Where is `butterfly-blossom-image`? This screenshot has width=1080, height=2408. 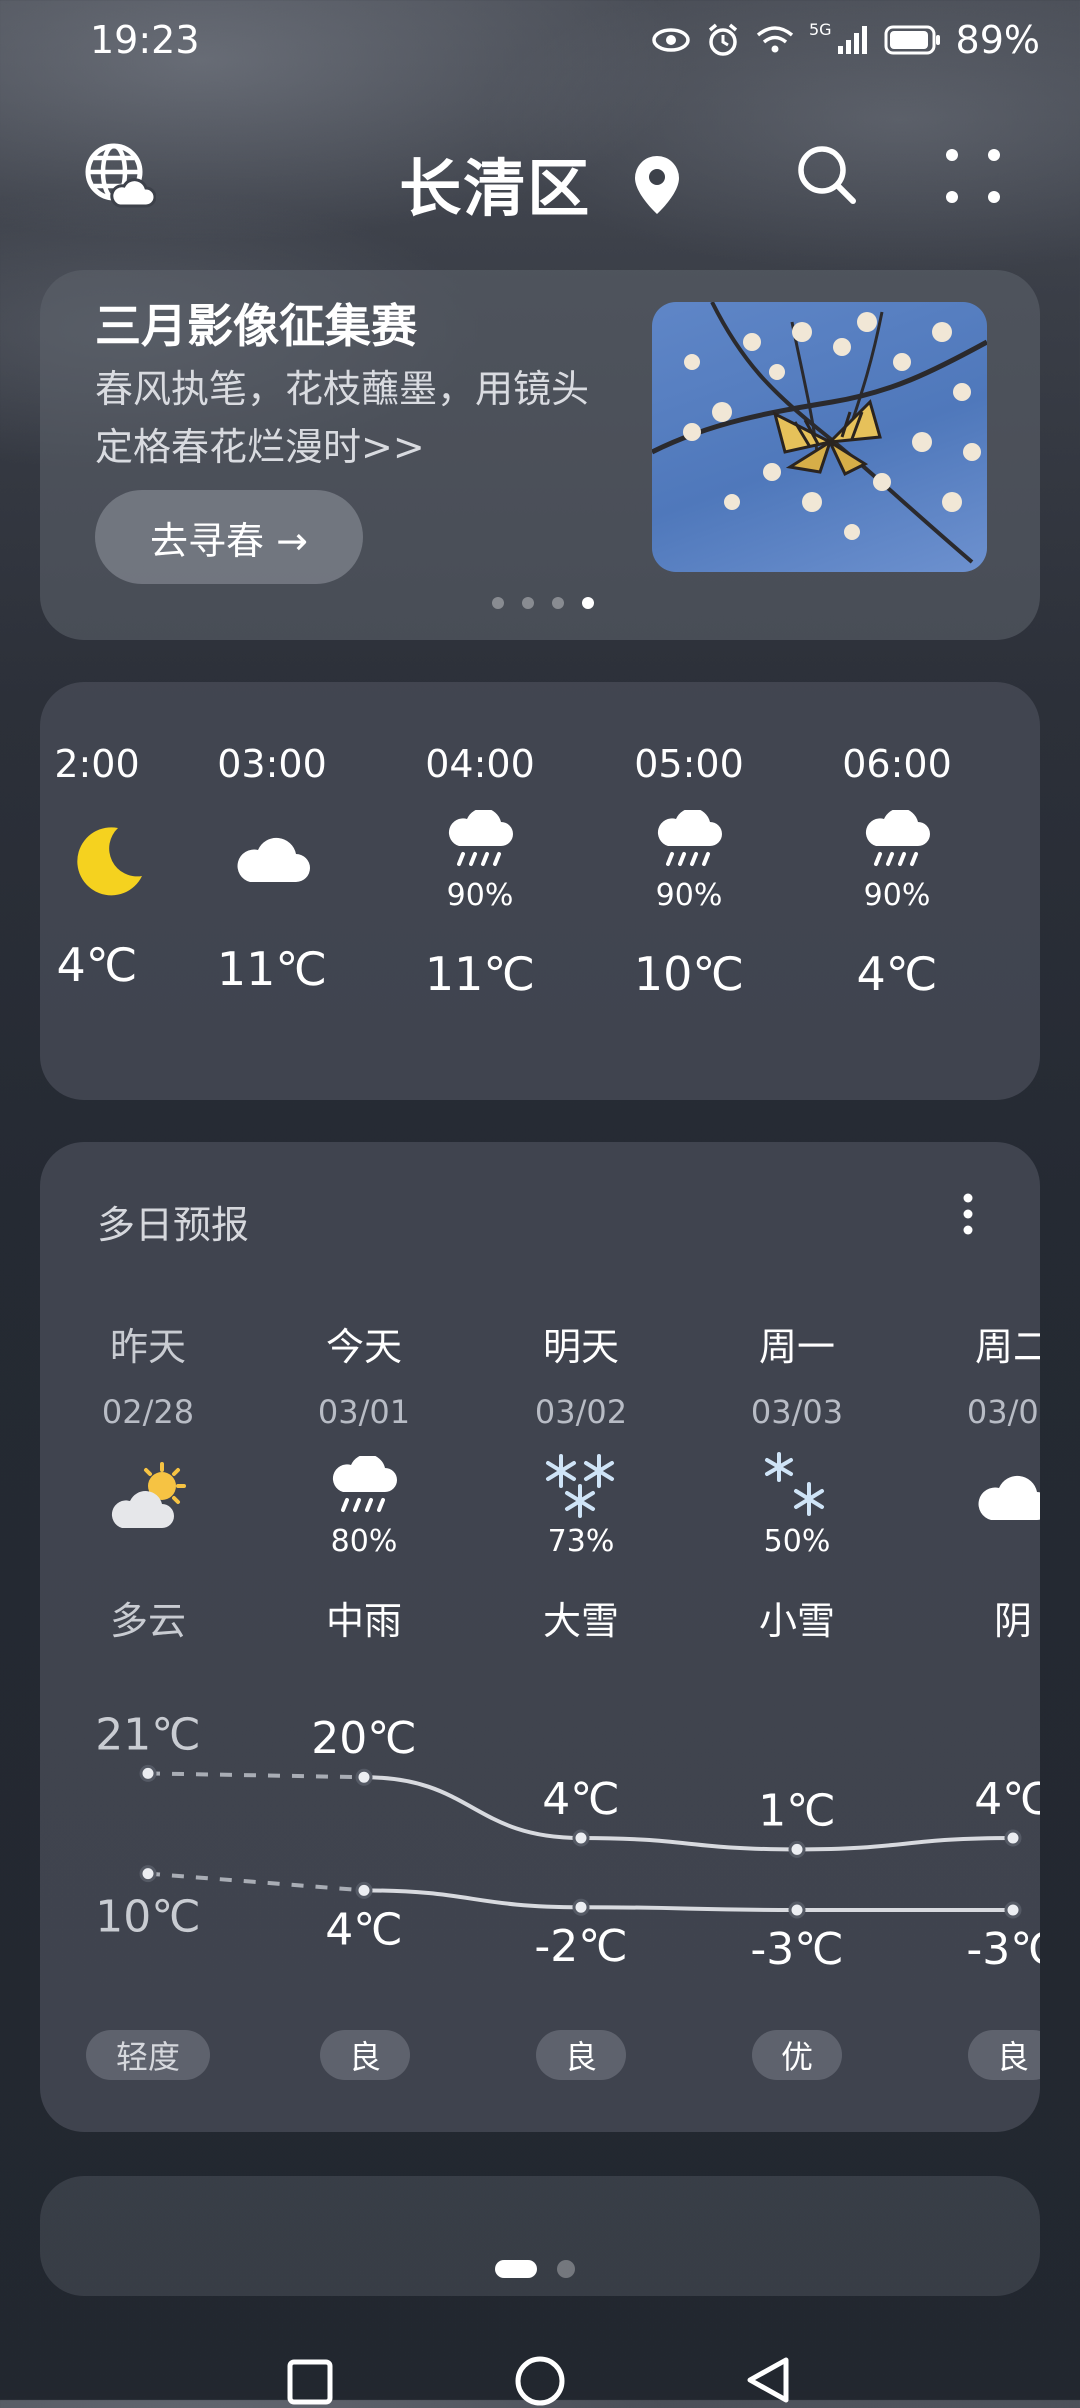
butterfly-blossom-image is located at coordinates (819, 433).